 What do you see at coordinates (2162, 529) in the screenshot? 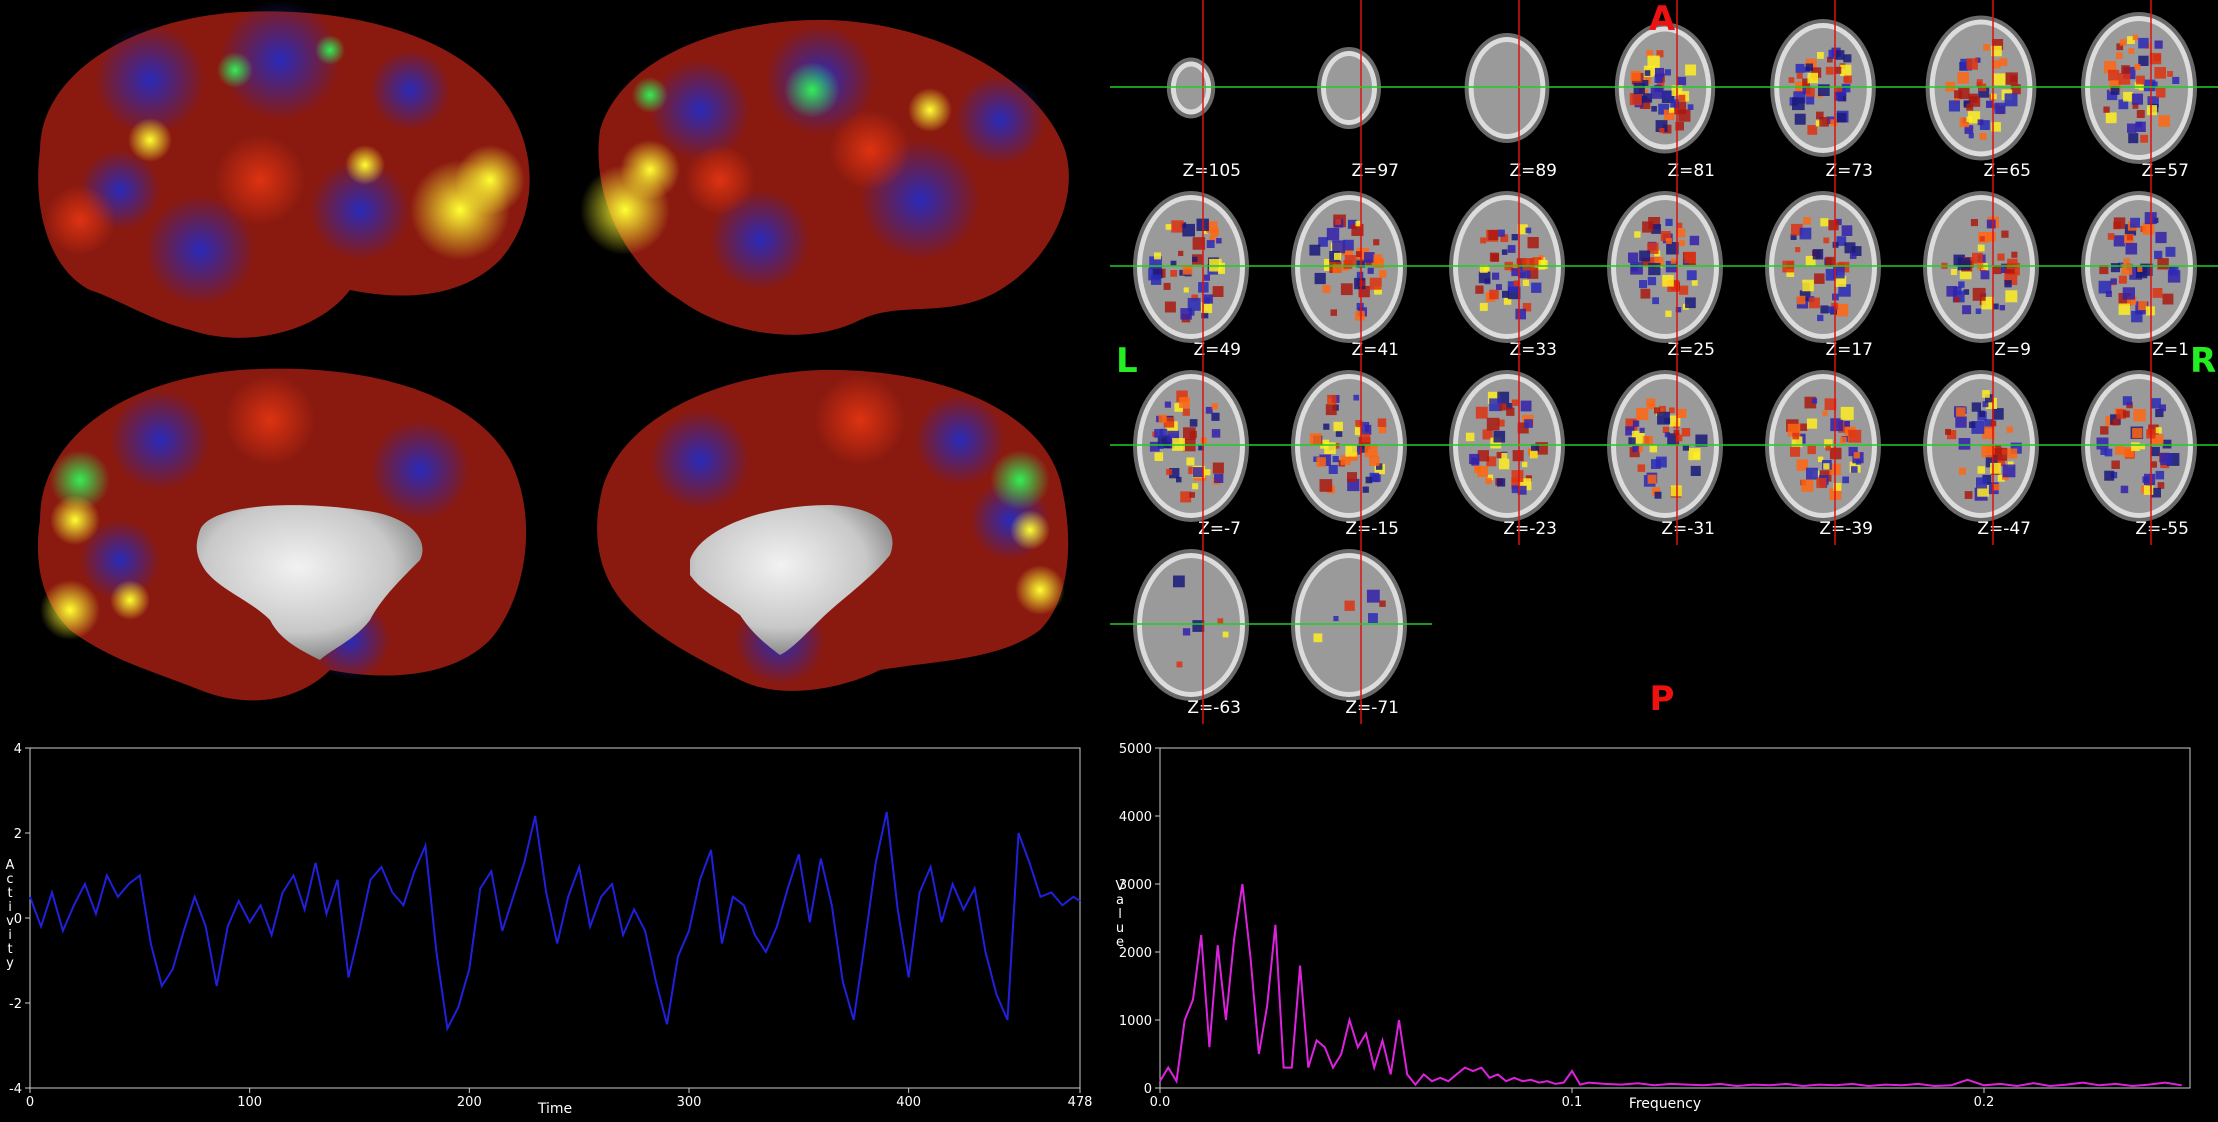
I see `slice-z-label: Z=-55` at bounding box center [2162, 529].